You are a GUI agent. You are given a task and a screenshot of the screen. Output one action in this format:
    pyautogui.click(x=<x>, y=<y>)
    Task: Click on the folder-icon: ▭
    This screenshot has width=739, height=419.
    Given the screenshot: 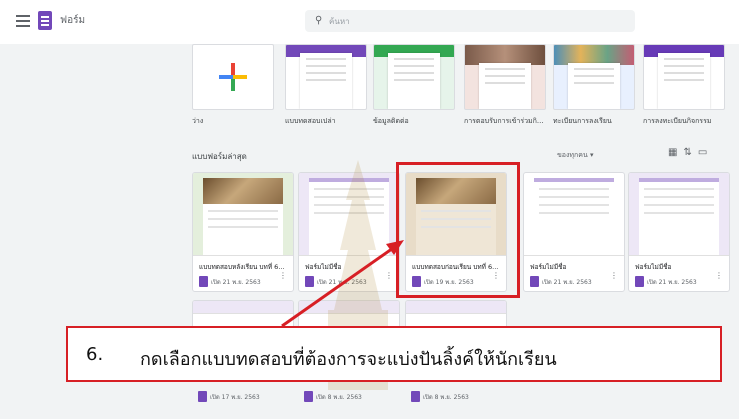 What is the action you would take?
    pyautogui.click(x=705, y=152)
    